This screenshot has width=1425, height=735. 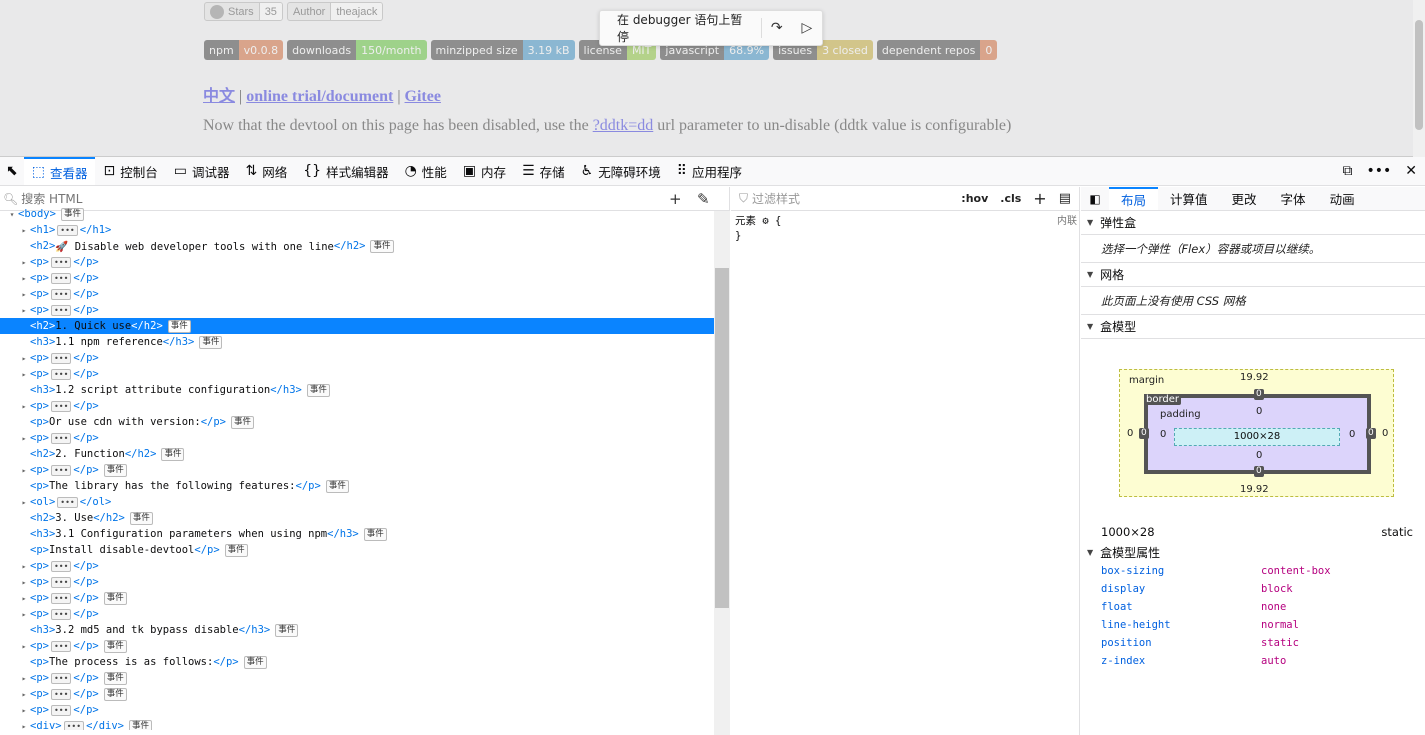 I want to click on dock-toggle-icon: ⧉, so click(x=1347, y=171).